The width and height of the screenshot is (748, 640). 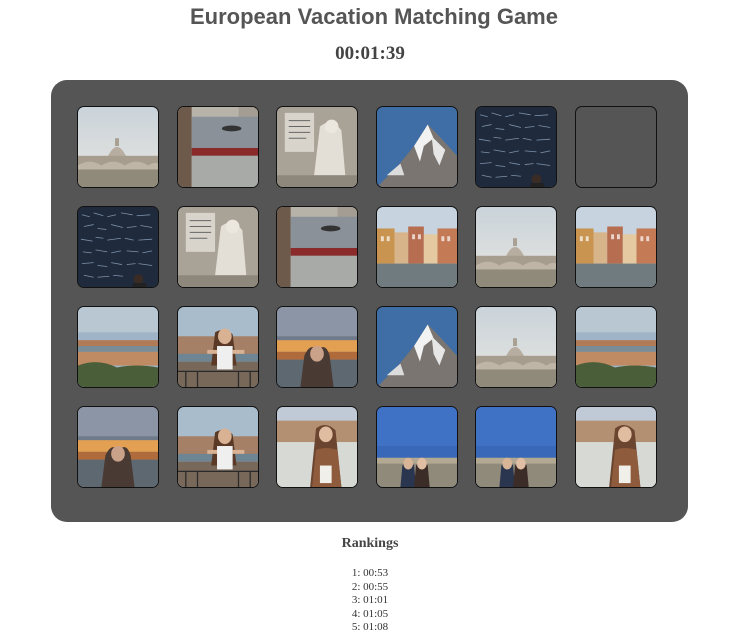 I want to click on ranking-entry: 4: 01:05, so click(x=370, y=613).